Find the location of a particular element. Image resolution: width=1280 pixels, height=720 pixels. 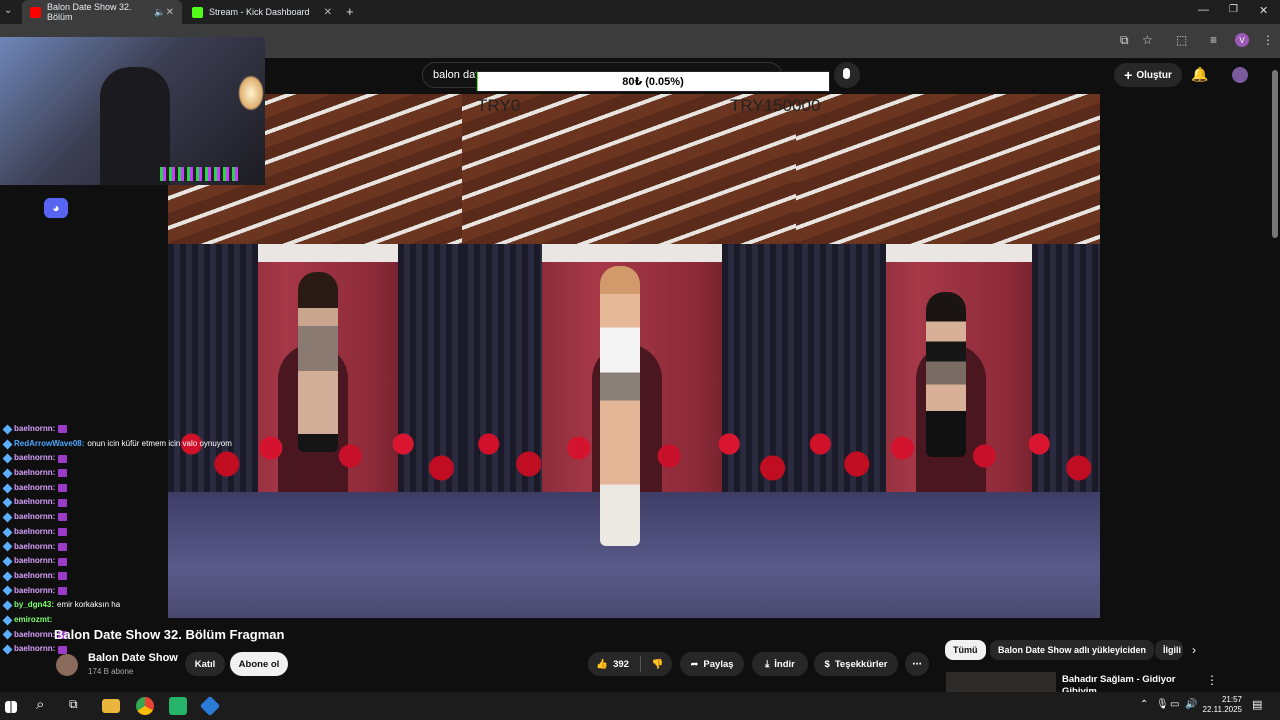

discord-icon: ◕ is located at coordinates (56, 208).